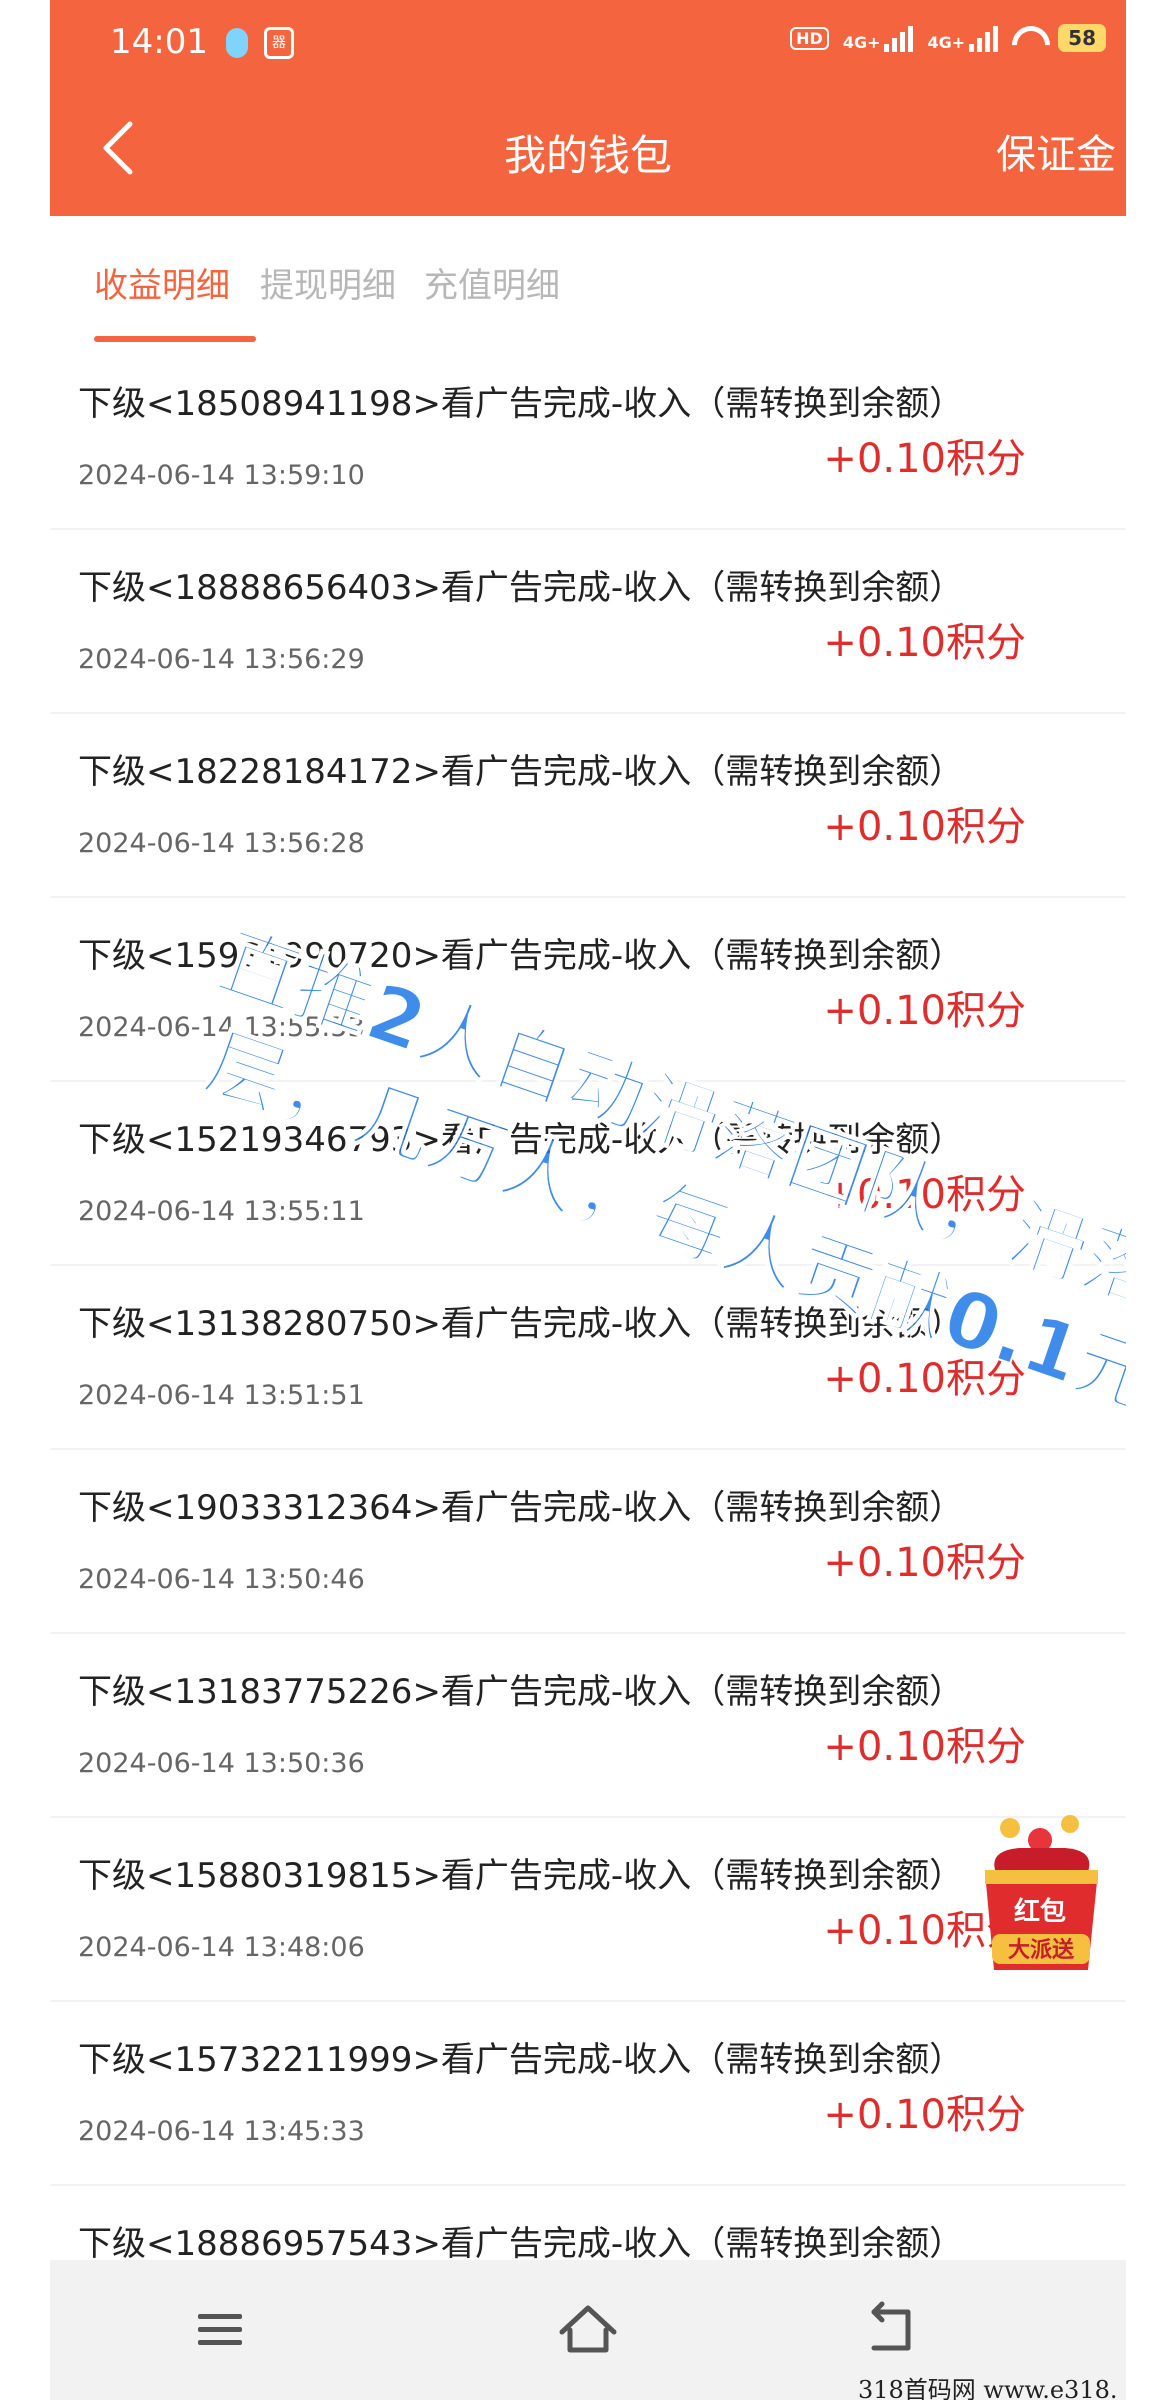 The width and height of the screenshot is (1176, 2400). I want to click on record-title: 下级<15732211999>看广告完成-收入（需转换到余额）, so click(521, 2060).